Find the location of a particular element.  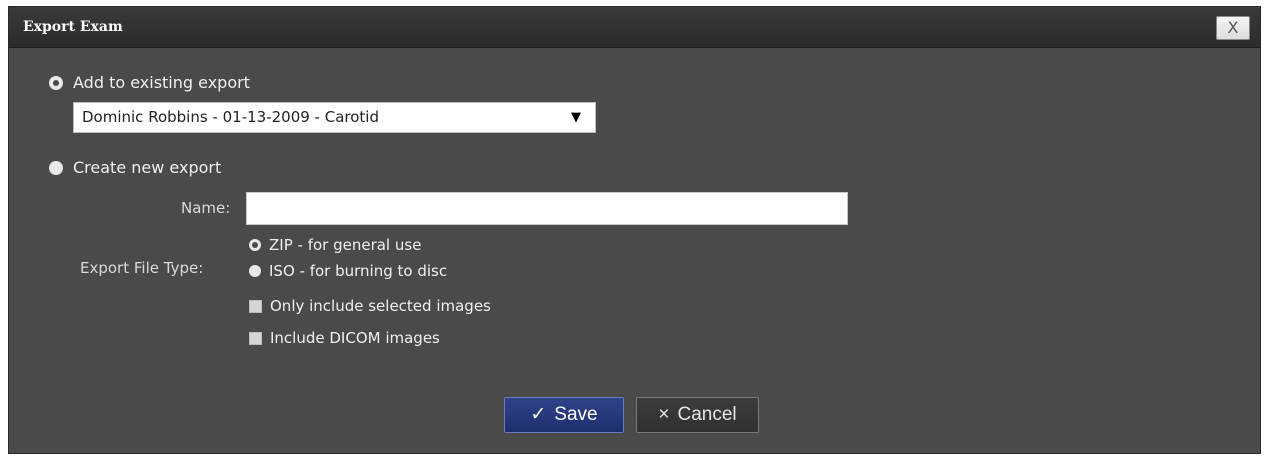

checkmark-icon: ✓ is located at coordinates (538, 414).